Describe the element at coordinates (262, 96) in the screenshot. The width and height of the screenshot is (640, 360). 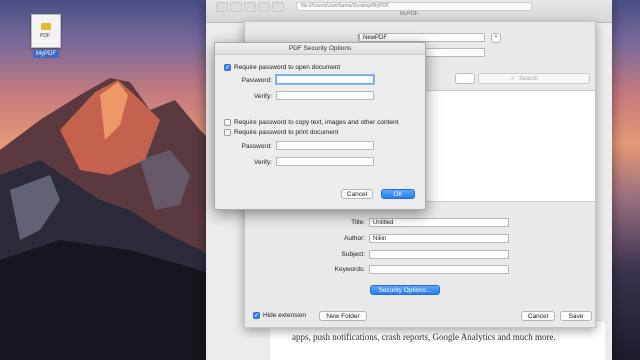
I see `verify-label: Verify:` at that location.